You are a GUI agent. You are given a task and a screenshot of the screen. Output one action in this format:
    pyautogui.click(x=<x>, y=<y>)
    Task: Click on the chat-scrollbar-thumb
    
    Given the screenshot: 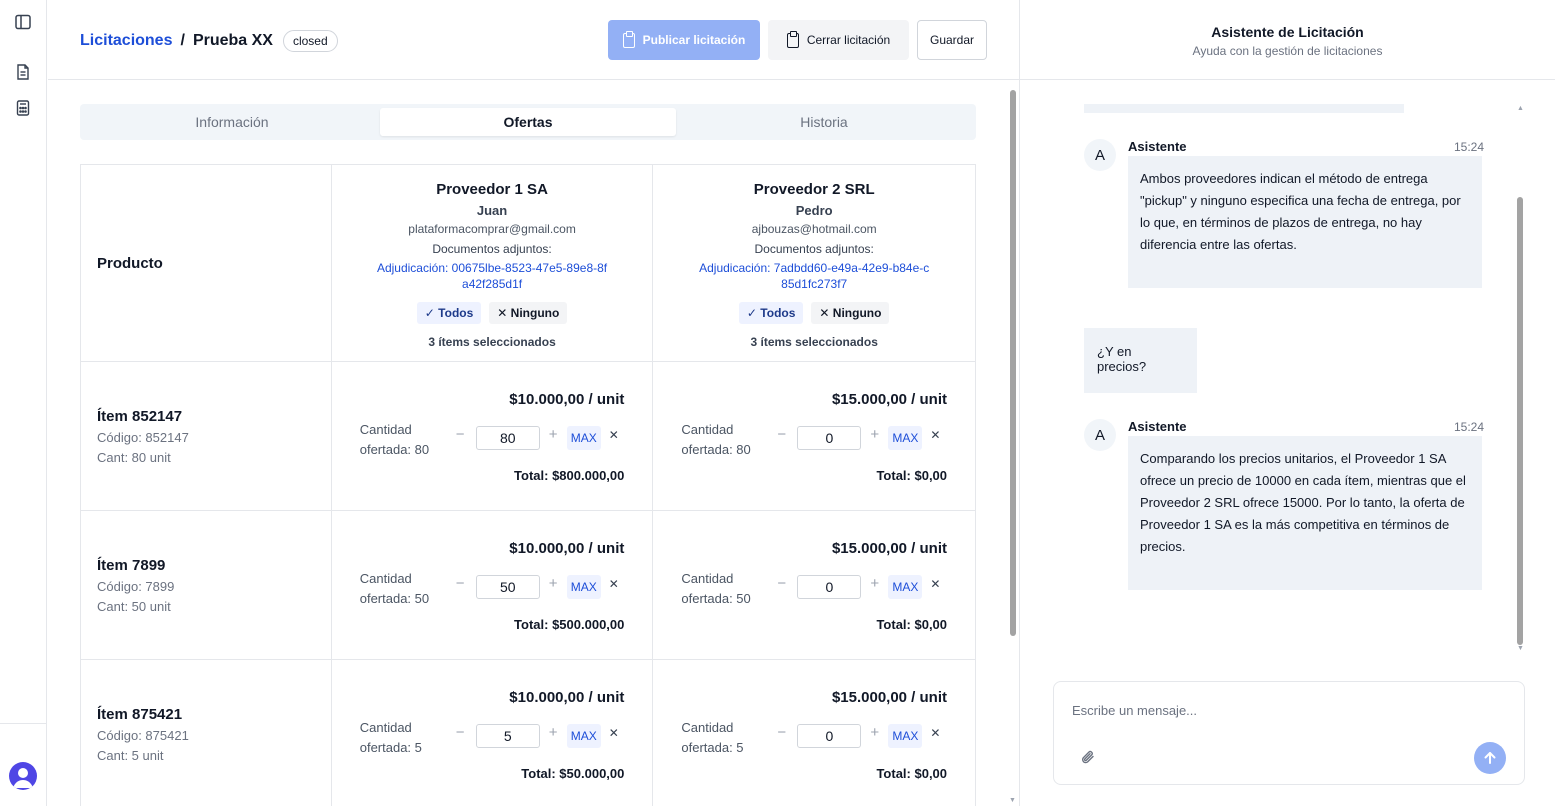 What is the action you would take?
    pyautogui.click(x=1520, y=421)
    